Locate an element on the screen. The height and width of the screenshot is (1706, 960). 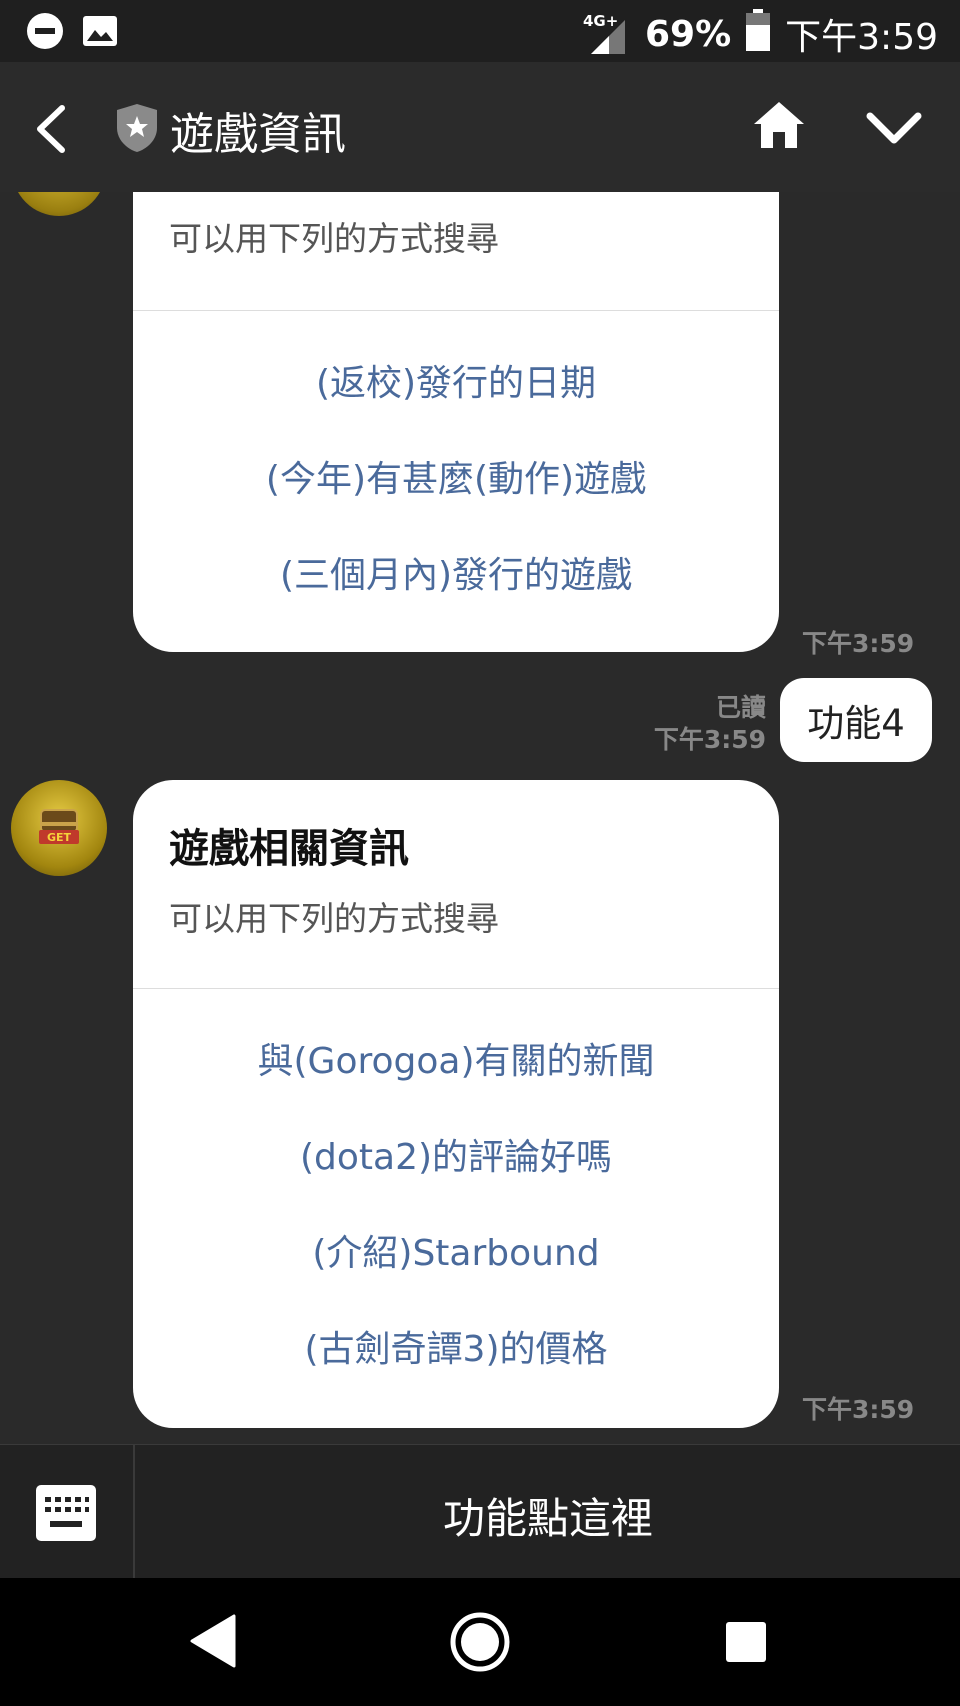
rich-menu-bar: 功能點這裡 is located at coordinates (480, 1511).